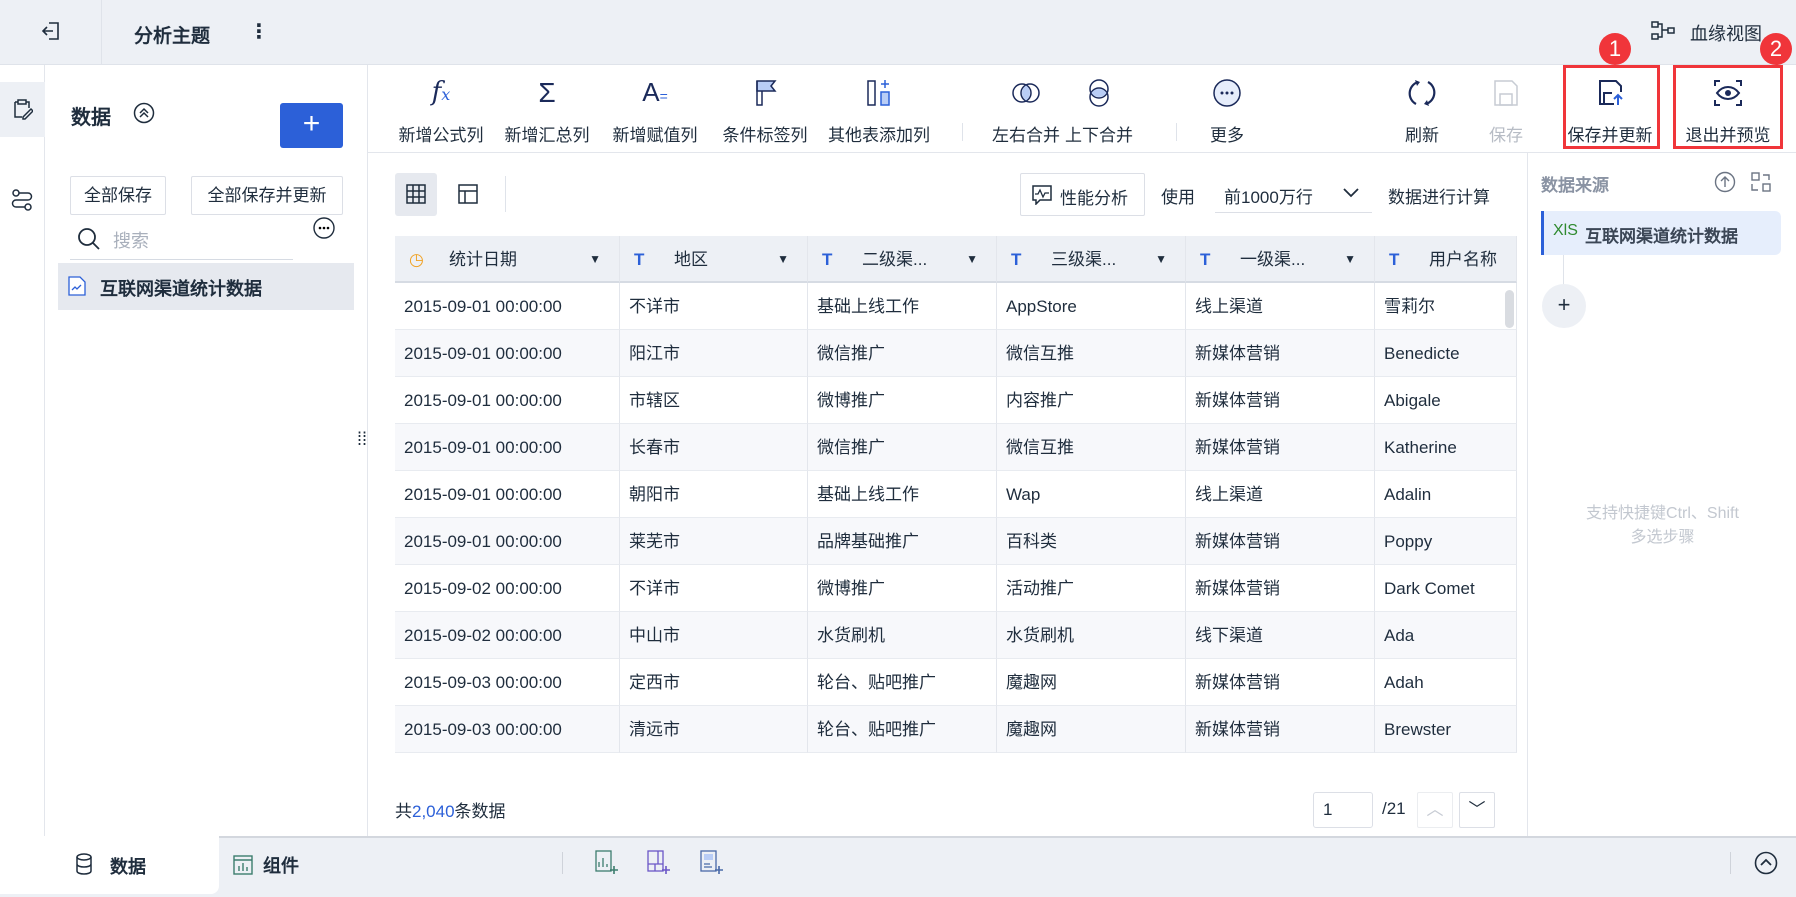 The height and width of the screenshot is (897, 1796). I want to click on lineage-view-link: 血缘视图, so click(1726, 33).